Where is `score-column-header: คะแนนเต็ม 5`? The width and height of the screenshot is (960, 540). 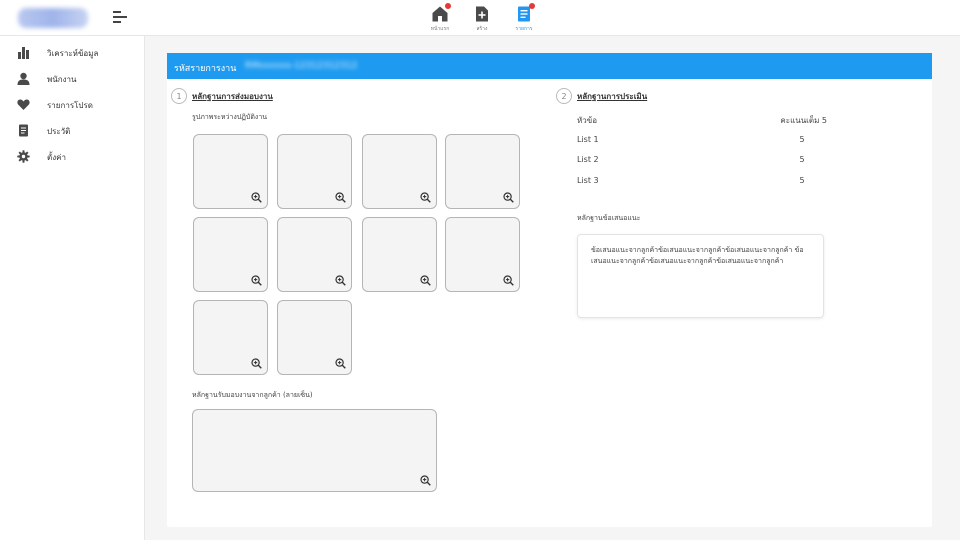
score-column-header: คะแนนเต็ม 5 is located at coordinates (803, 120).